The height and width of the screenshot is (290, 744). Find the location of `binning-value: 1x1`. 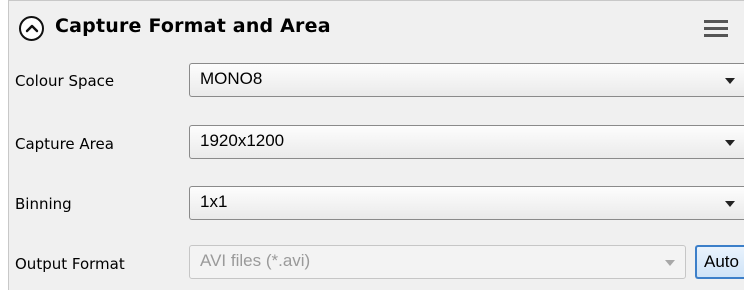

binning-value: 1x1 is located at coordinates (214, 201).